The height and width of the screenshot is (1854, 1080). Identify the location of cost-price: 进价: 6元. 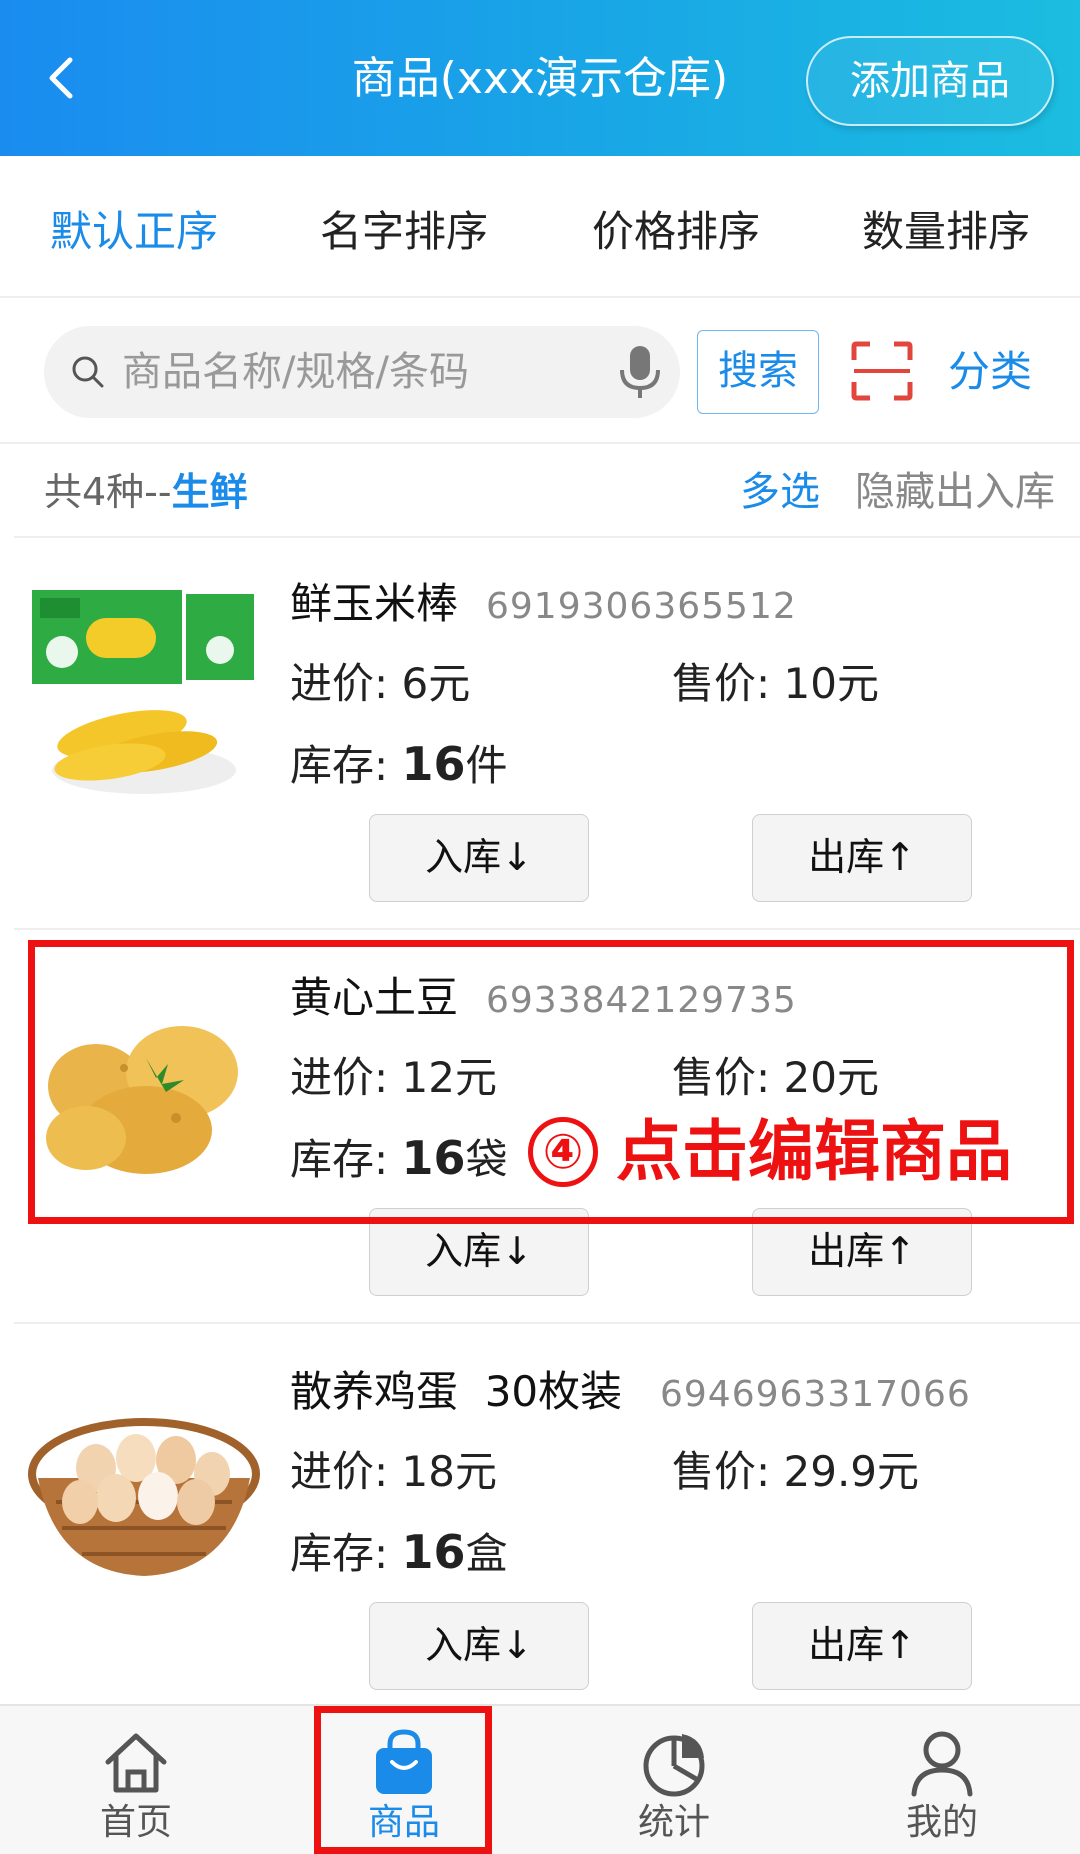
(380, 684).